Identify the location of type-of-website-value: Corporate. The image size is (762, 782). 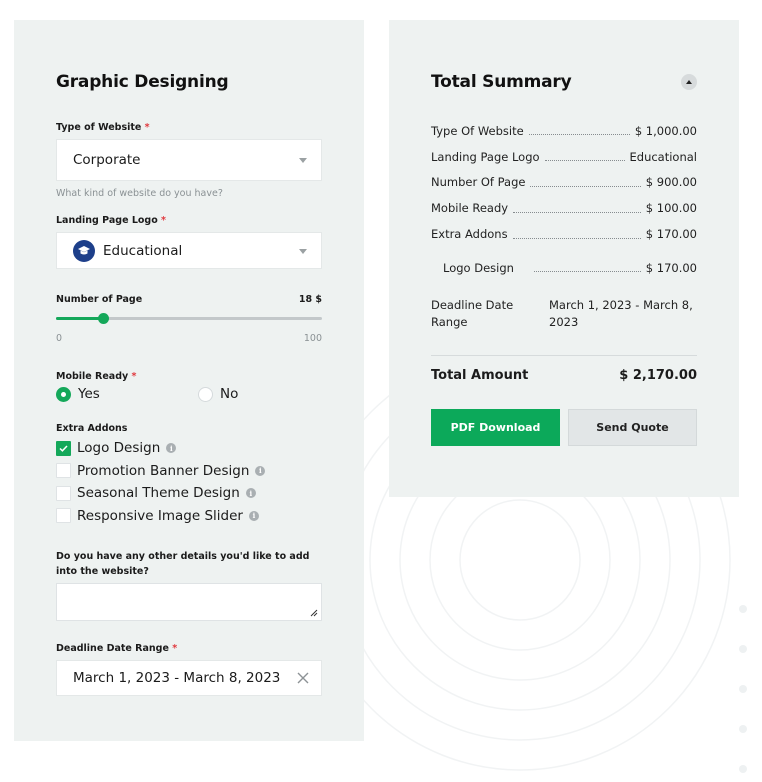
(107, 160).